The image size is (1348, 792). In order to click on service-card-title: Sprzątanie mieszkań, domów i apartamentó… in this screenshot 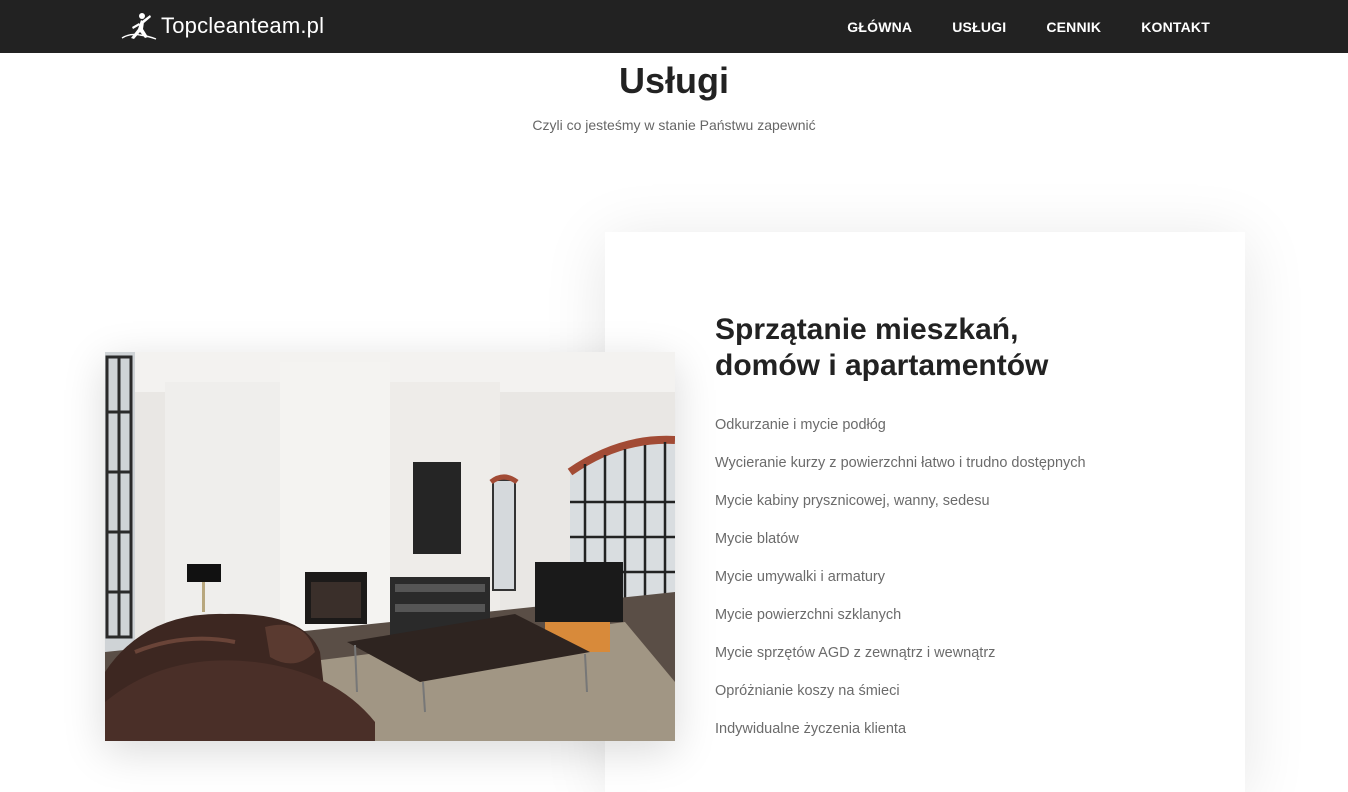, I will do `click(945, 348)`.